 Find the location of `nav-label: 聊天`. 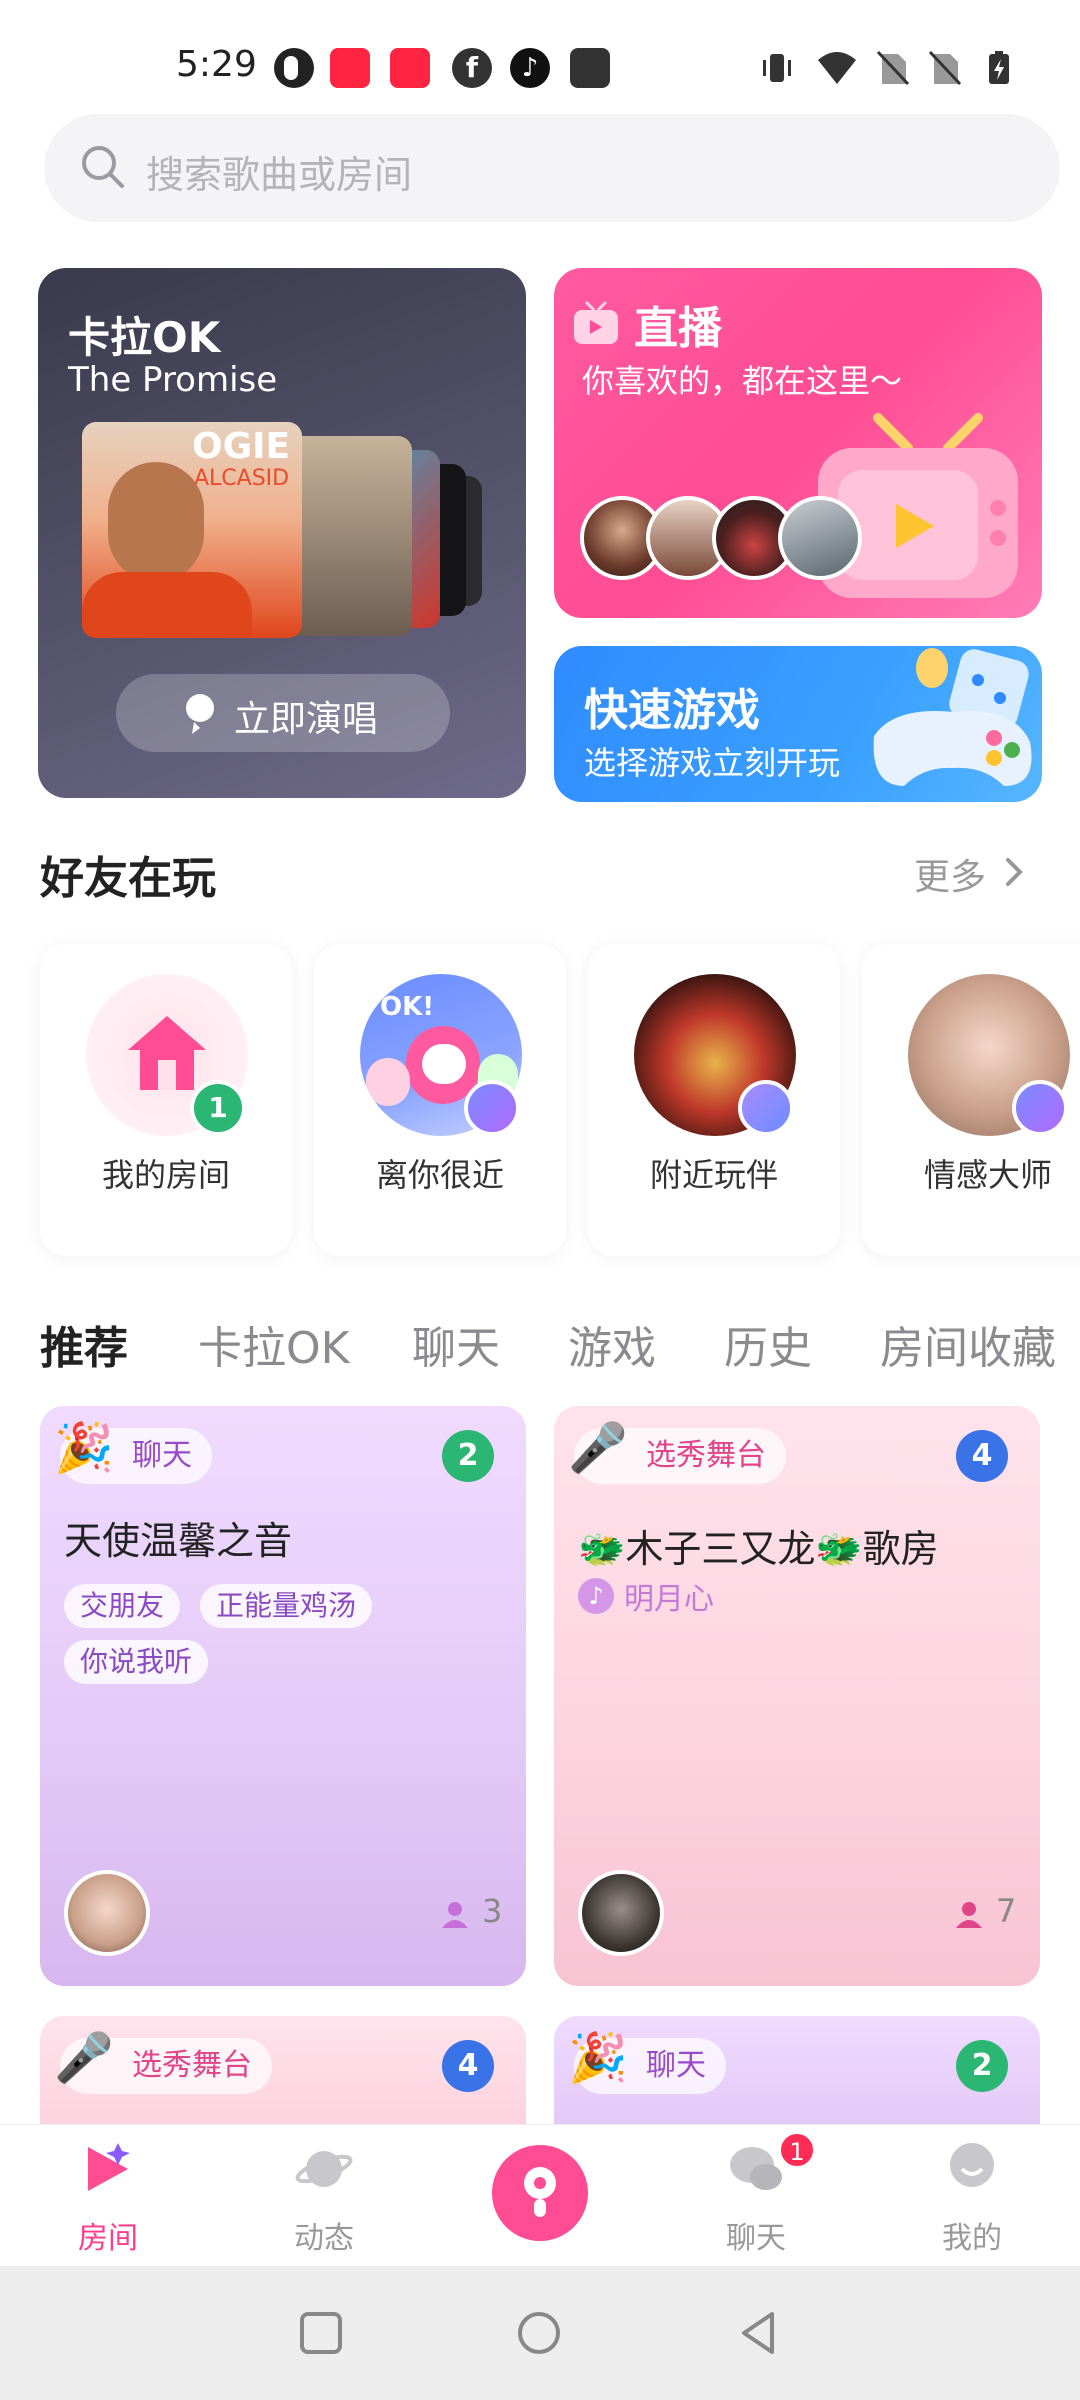

nav-label: 聊天 is located at coordinates (756, 2238).